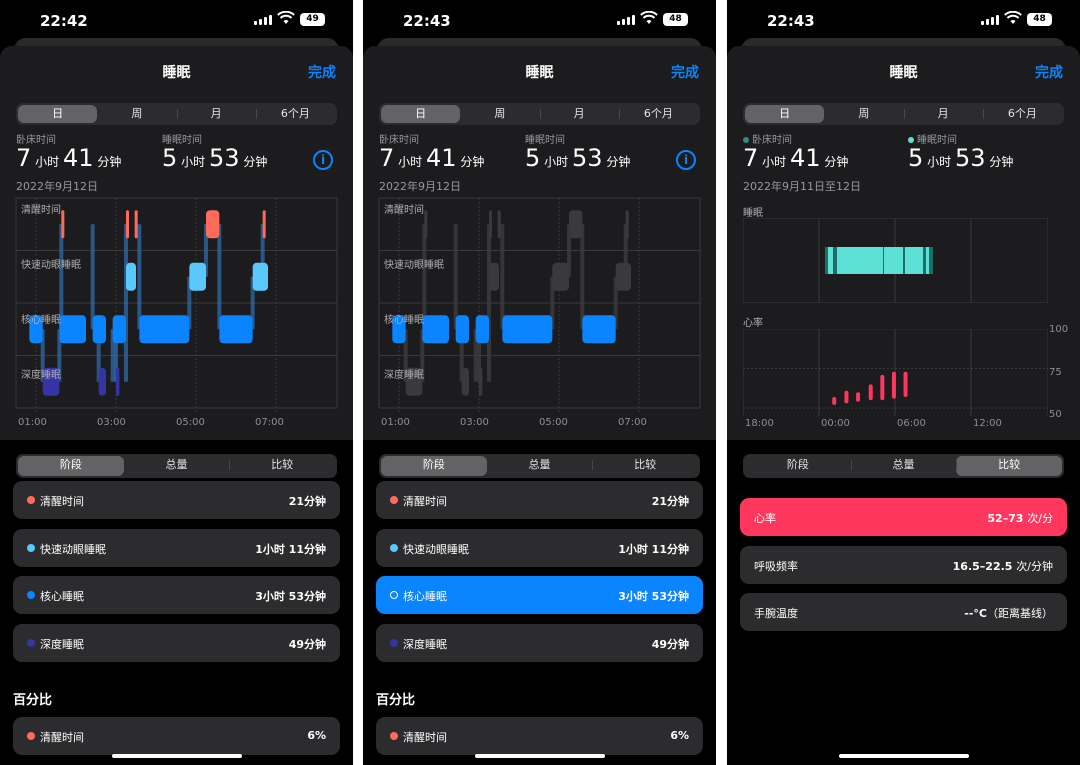 The height and width of the screenshot is (765, 1080). I want to click on stage-label-rem: 快速动眼睡眠, so click(51, 265).